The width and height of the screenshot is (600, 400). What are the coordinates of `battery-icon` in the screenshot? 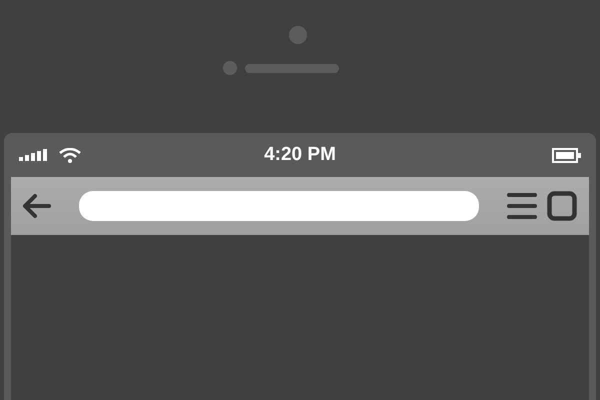 It's located at (566, 155).